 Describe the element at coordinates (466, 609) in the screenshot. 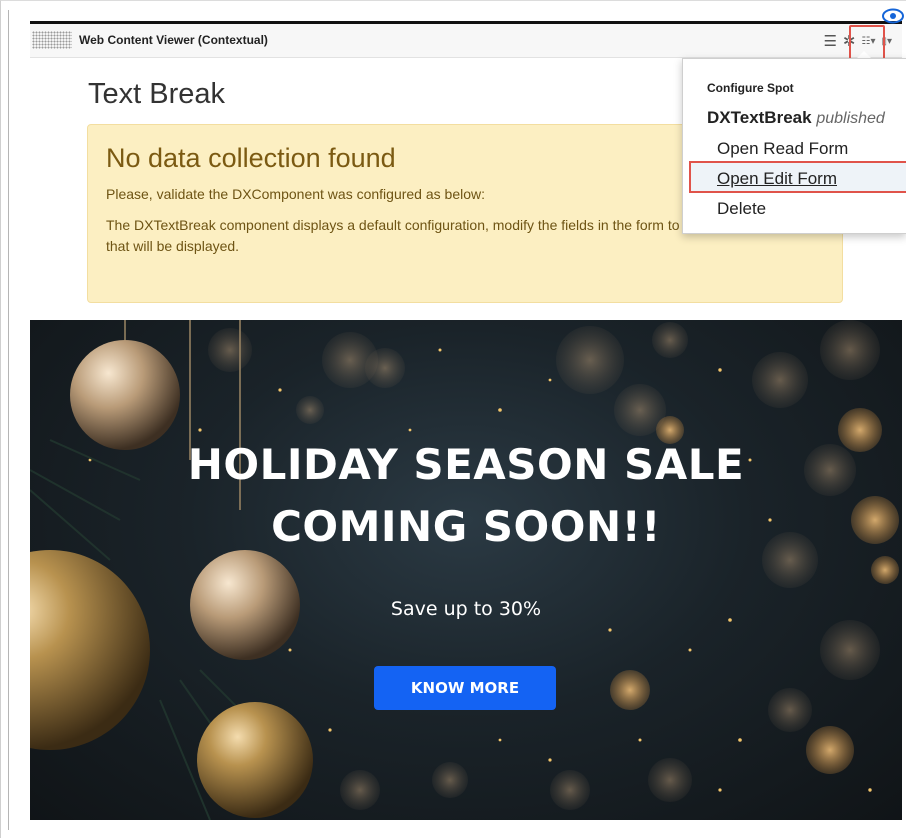

I see `banner-subtitle: Save up to 30%` at that location.